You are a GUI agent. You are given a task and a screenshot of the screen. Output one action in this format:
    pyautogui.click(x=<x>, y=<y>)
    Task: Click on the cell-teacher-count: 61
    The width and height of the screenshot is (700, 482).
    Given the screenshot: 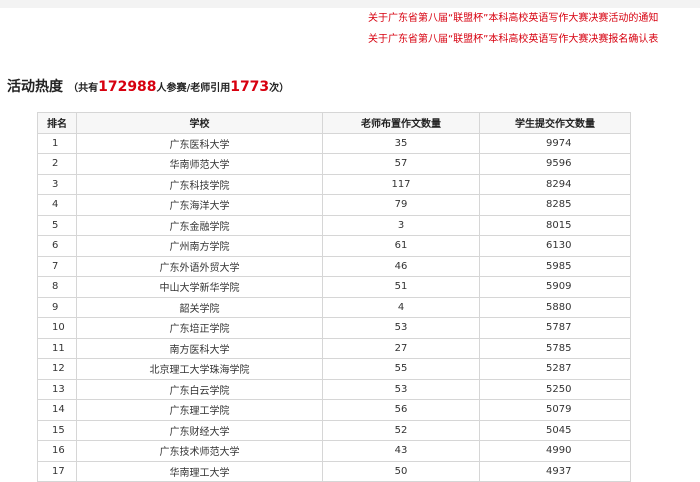 What is the action you would take?
    pyautogui.click(x=401, y=246)
    